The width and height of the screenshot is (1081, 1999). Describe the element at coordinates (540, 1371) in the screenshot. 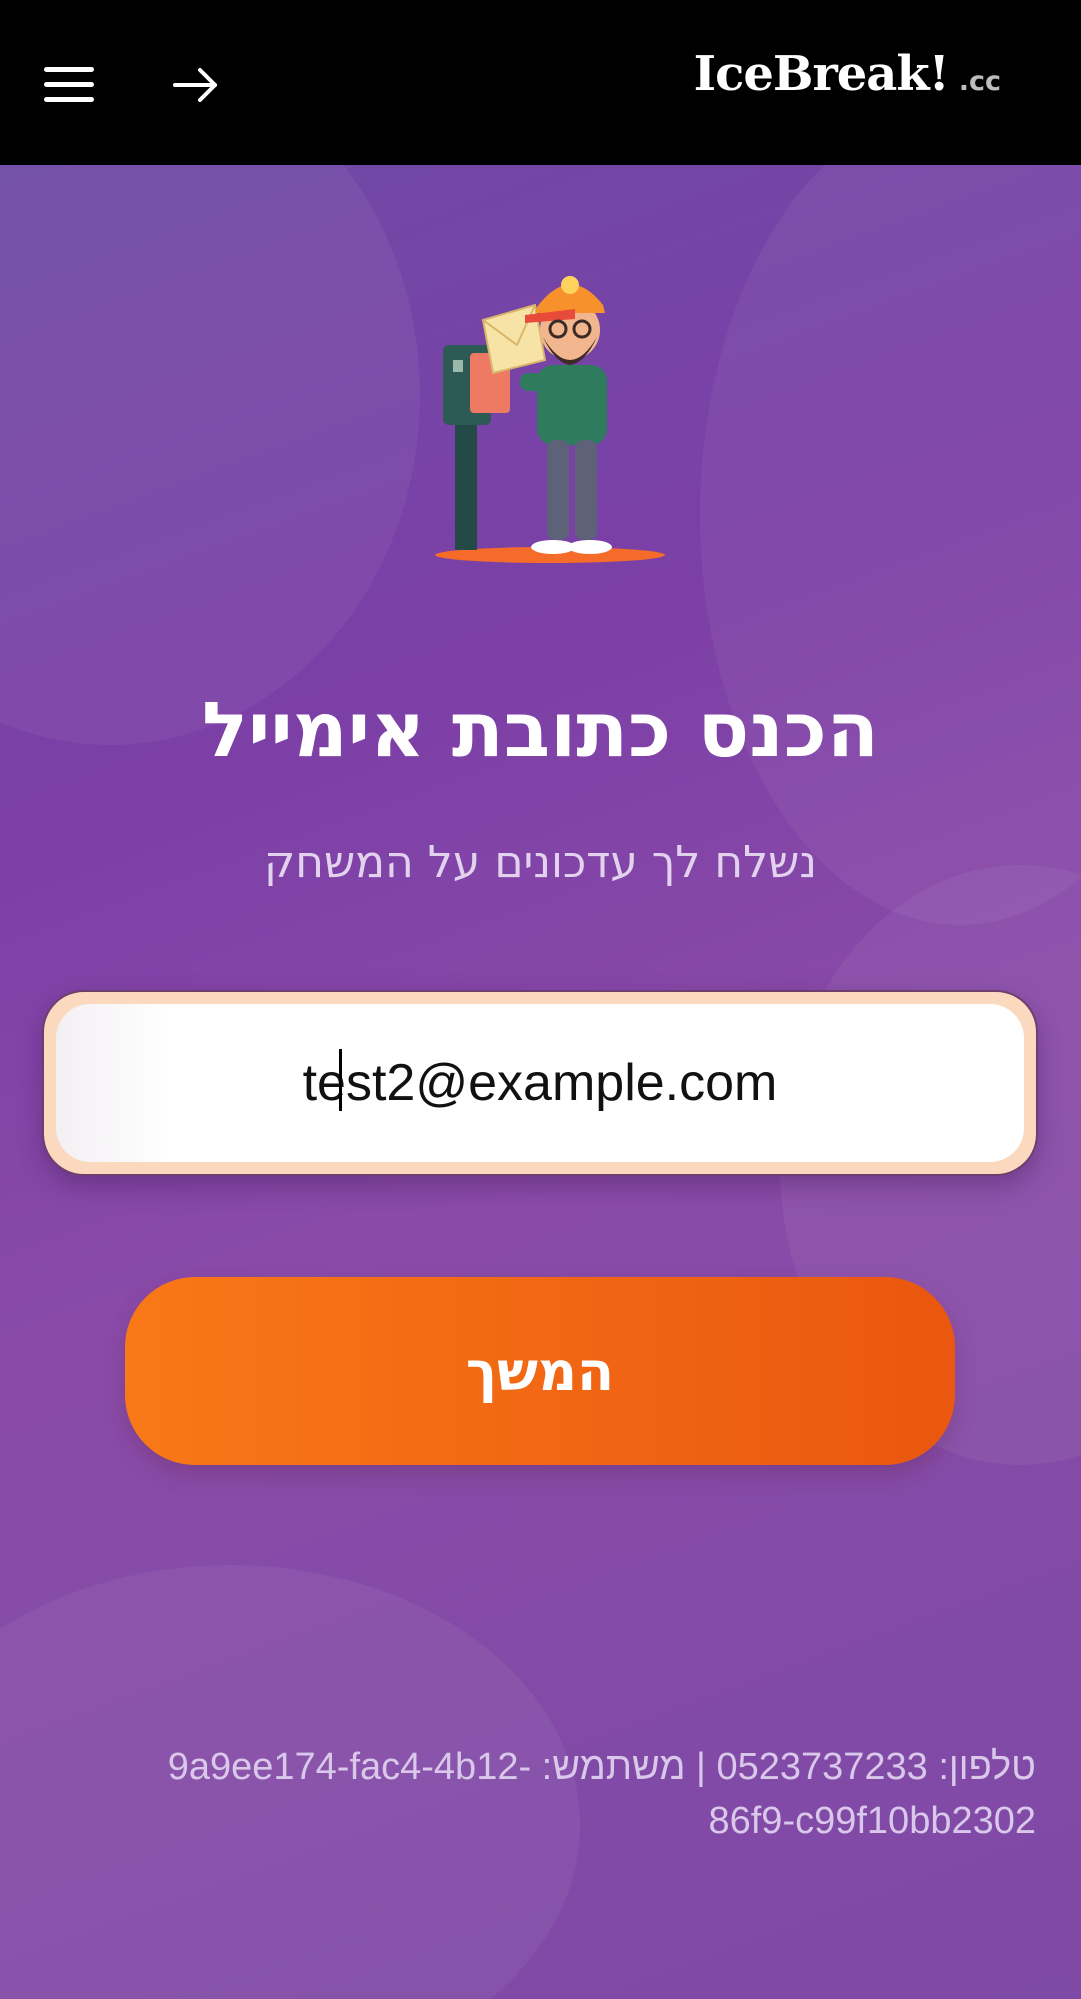

I see `continue-button: המשך` at that location.